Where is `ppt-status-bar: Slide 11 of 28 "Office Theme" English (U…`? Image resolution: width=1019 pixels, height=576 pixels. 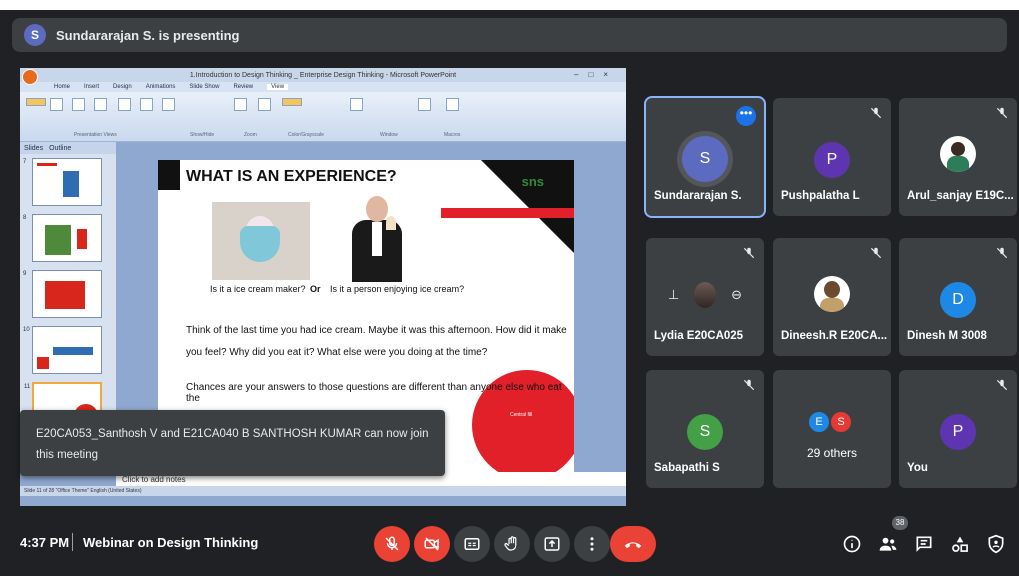
ppt-status-bar: Slide 11 of 28 "Office Theme" English (U… is located at coordinates (323, 491).